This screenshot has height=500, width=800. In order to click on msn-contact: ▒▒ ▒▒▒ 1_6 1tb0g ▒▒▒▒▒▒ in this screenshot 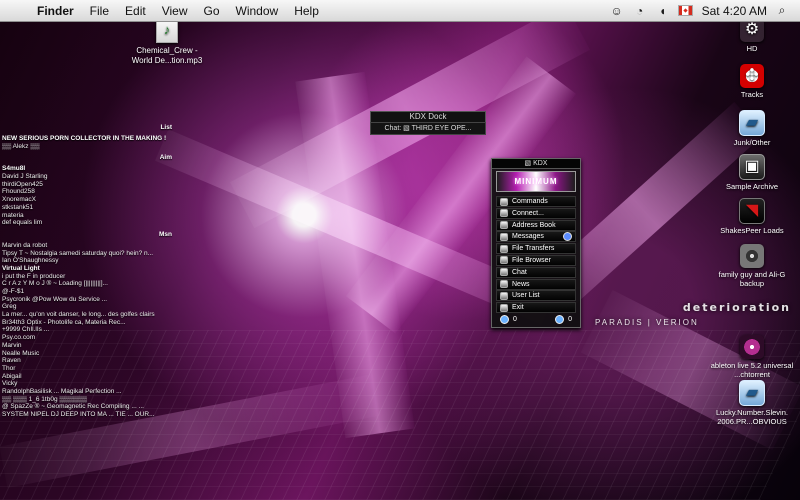, I will do `click(89, 400)`.